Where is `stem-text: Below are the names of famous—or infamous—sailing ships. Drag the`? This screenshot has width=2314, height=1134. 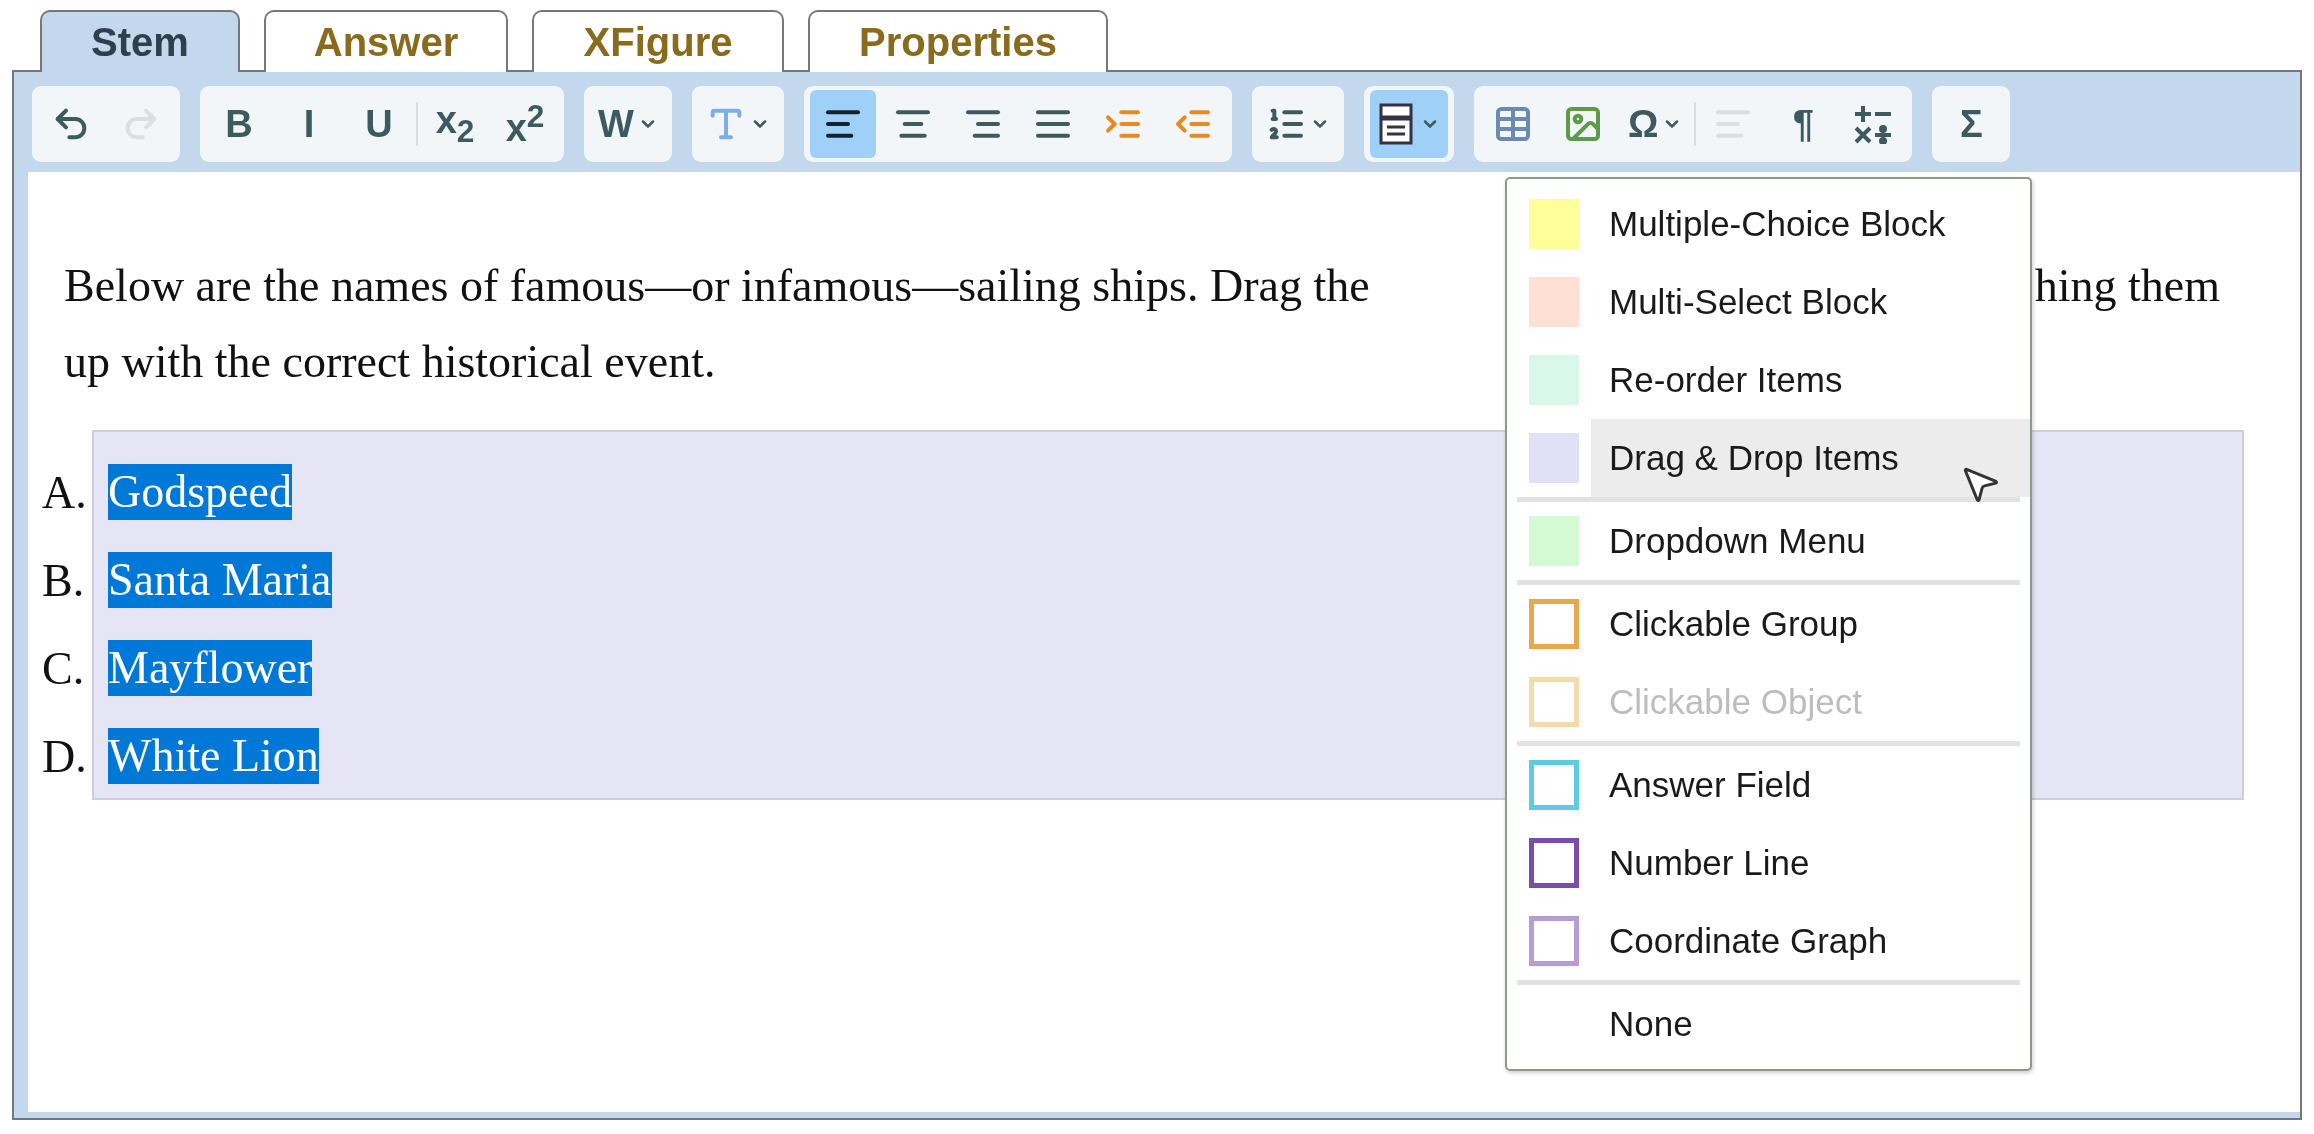 stem-text: Below are the names of famous—or infamous—sailing ships. Drag the is located at coordinates (717, 286).